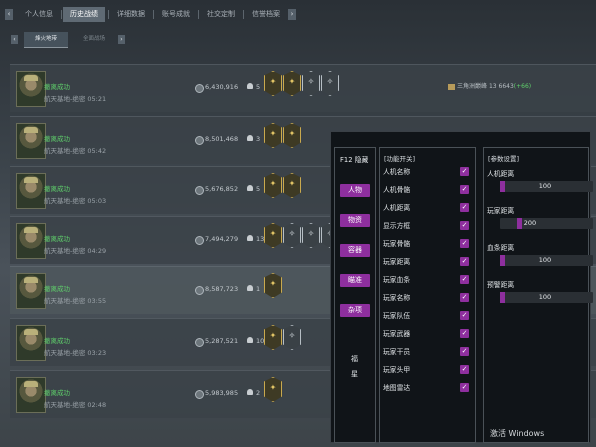 The image size is (596, 447). I want to click on loot-value: 6,430,916, so click(222, 87).